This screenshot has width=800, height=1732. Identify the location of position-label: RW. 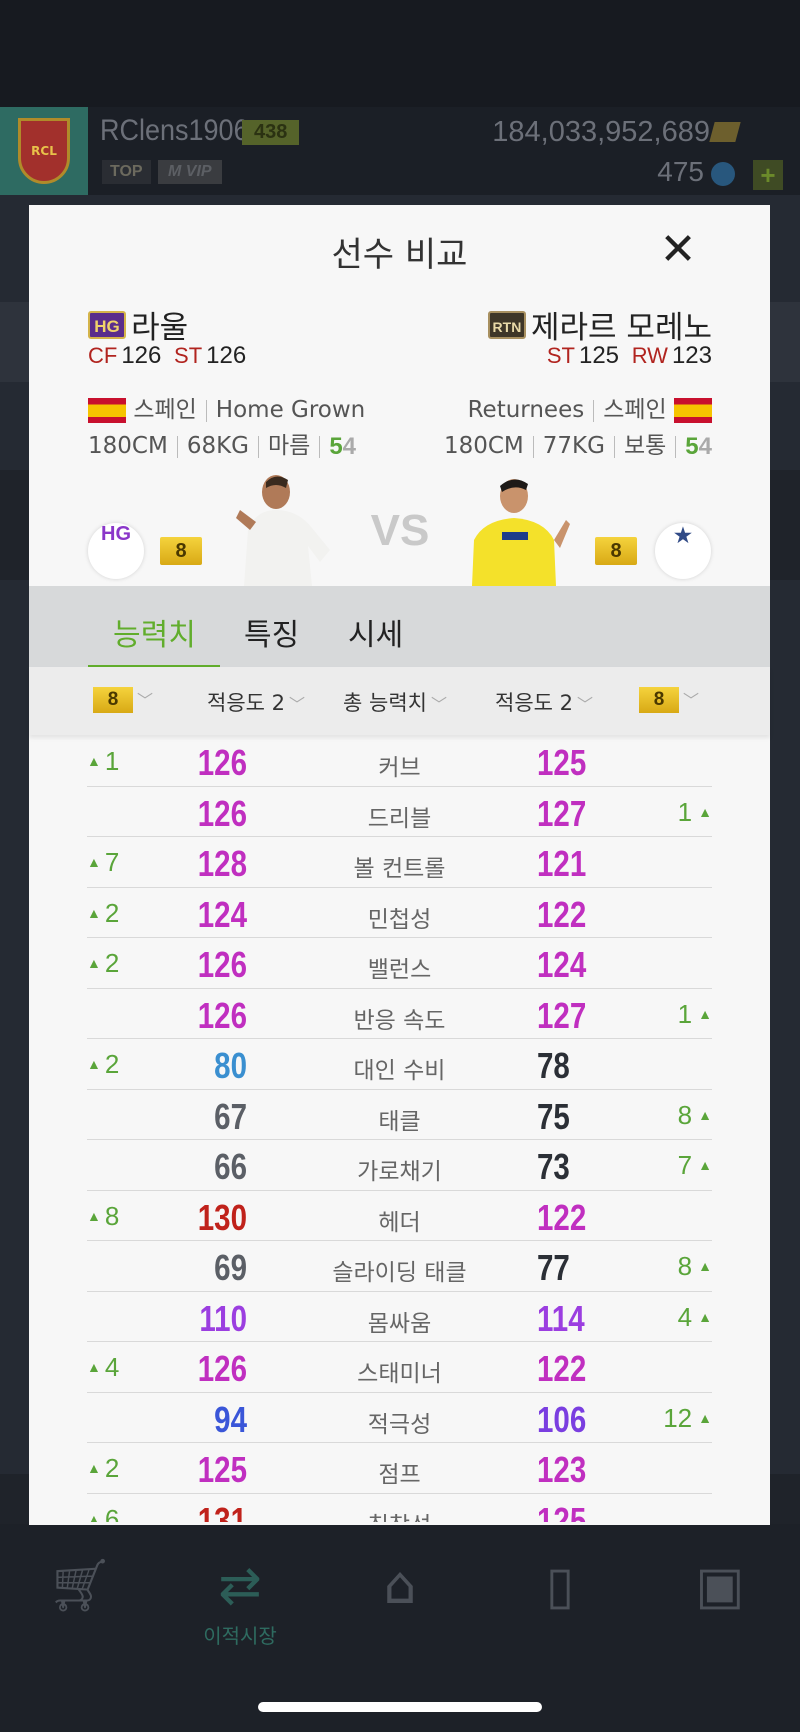
(649, 355).